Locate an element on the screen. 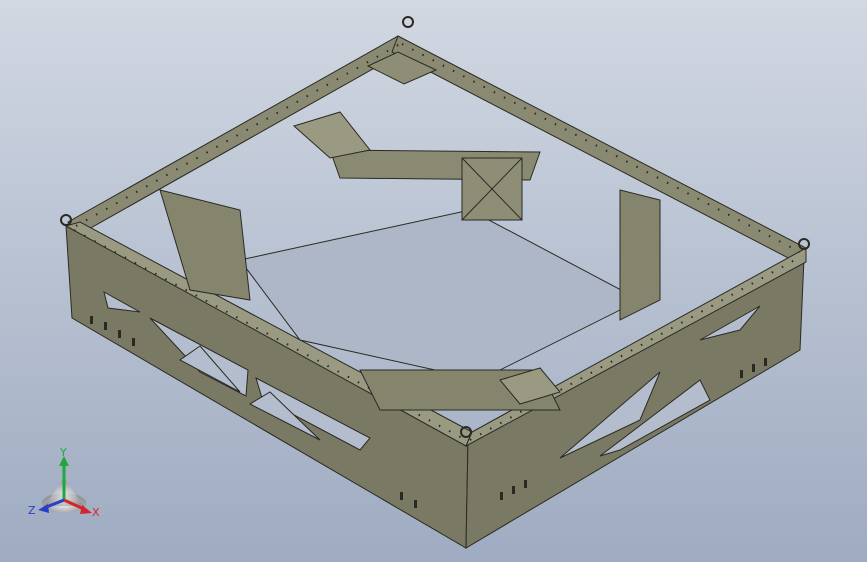 The image size is (867, 562). gusset-plate-left is located at coordinates (332, 135).